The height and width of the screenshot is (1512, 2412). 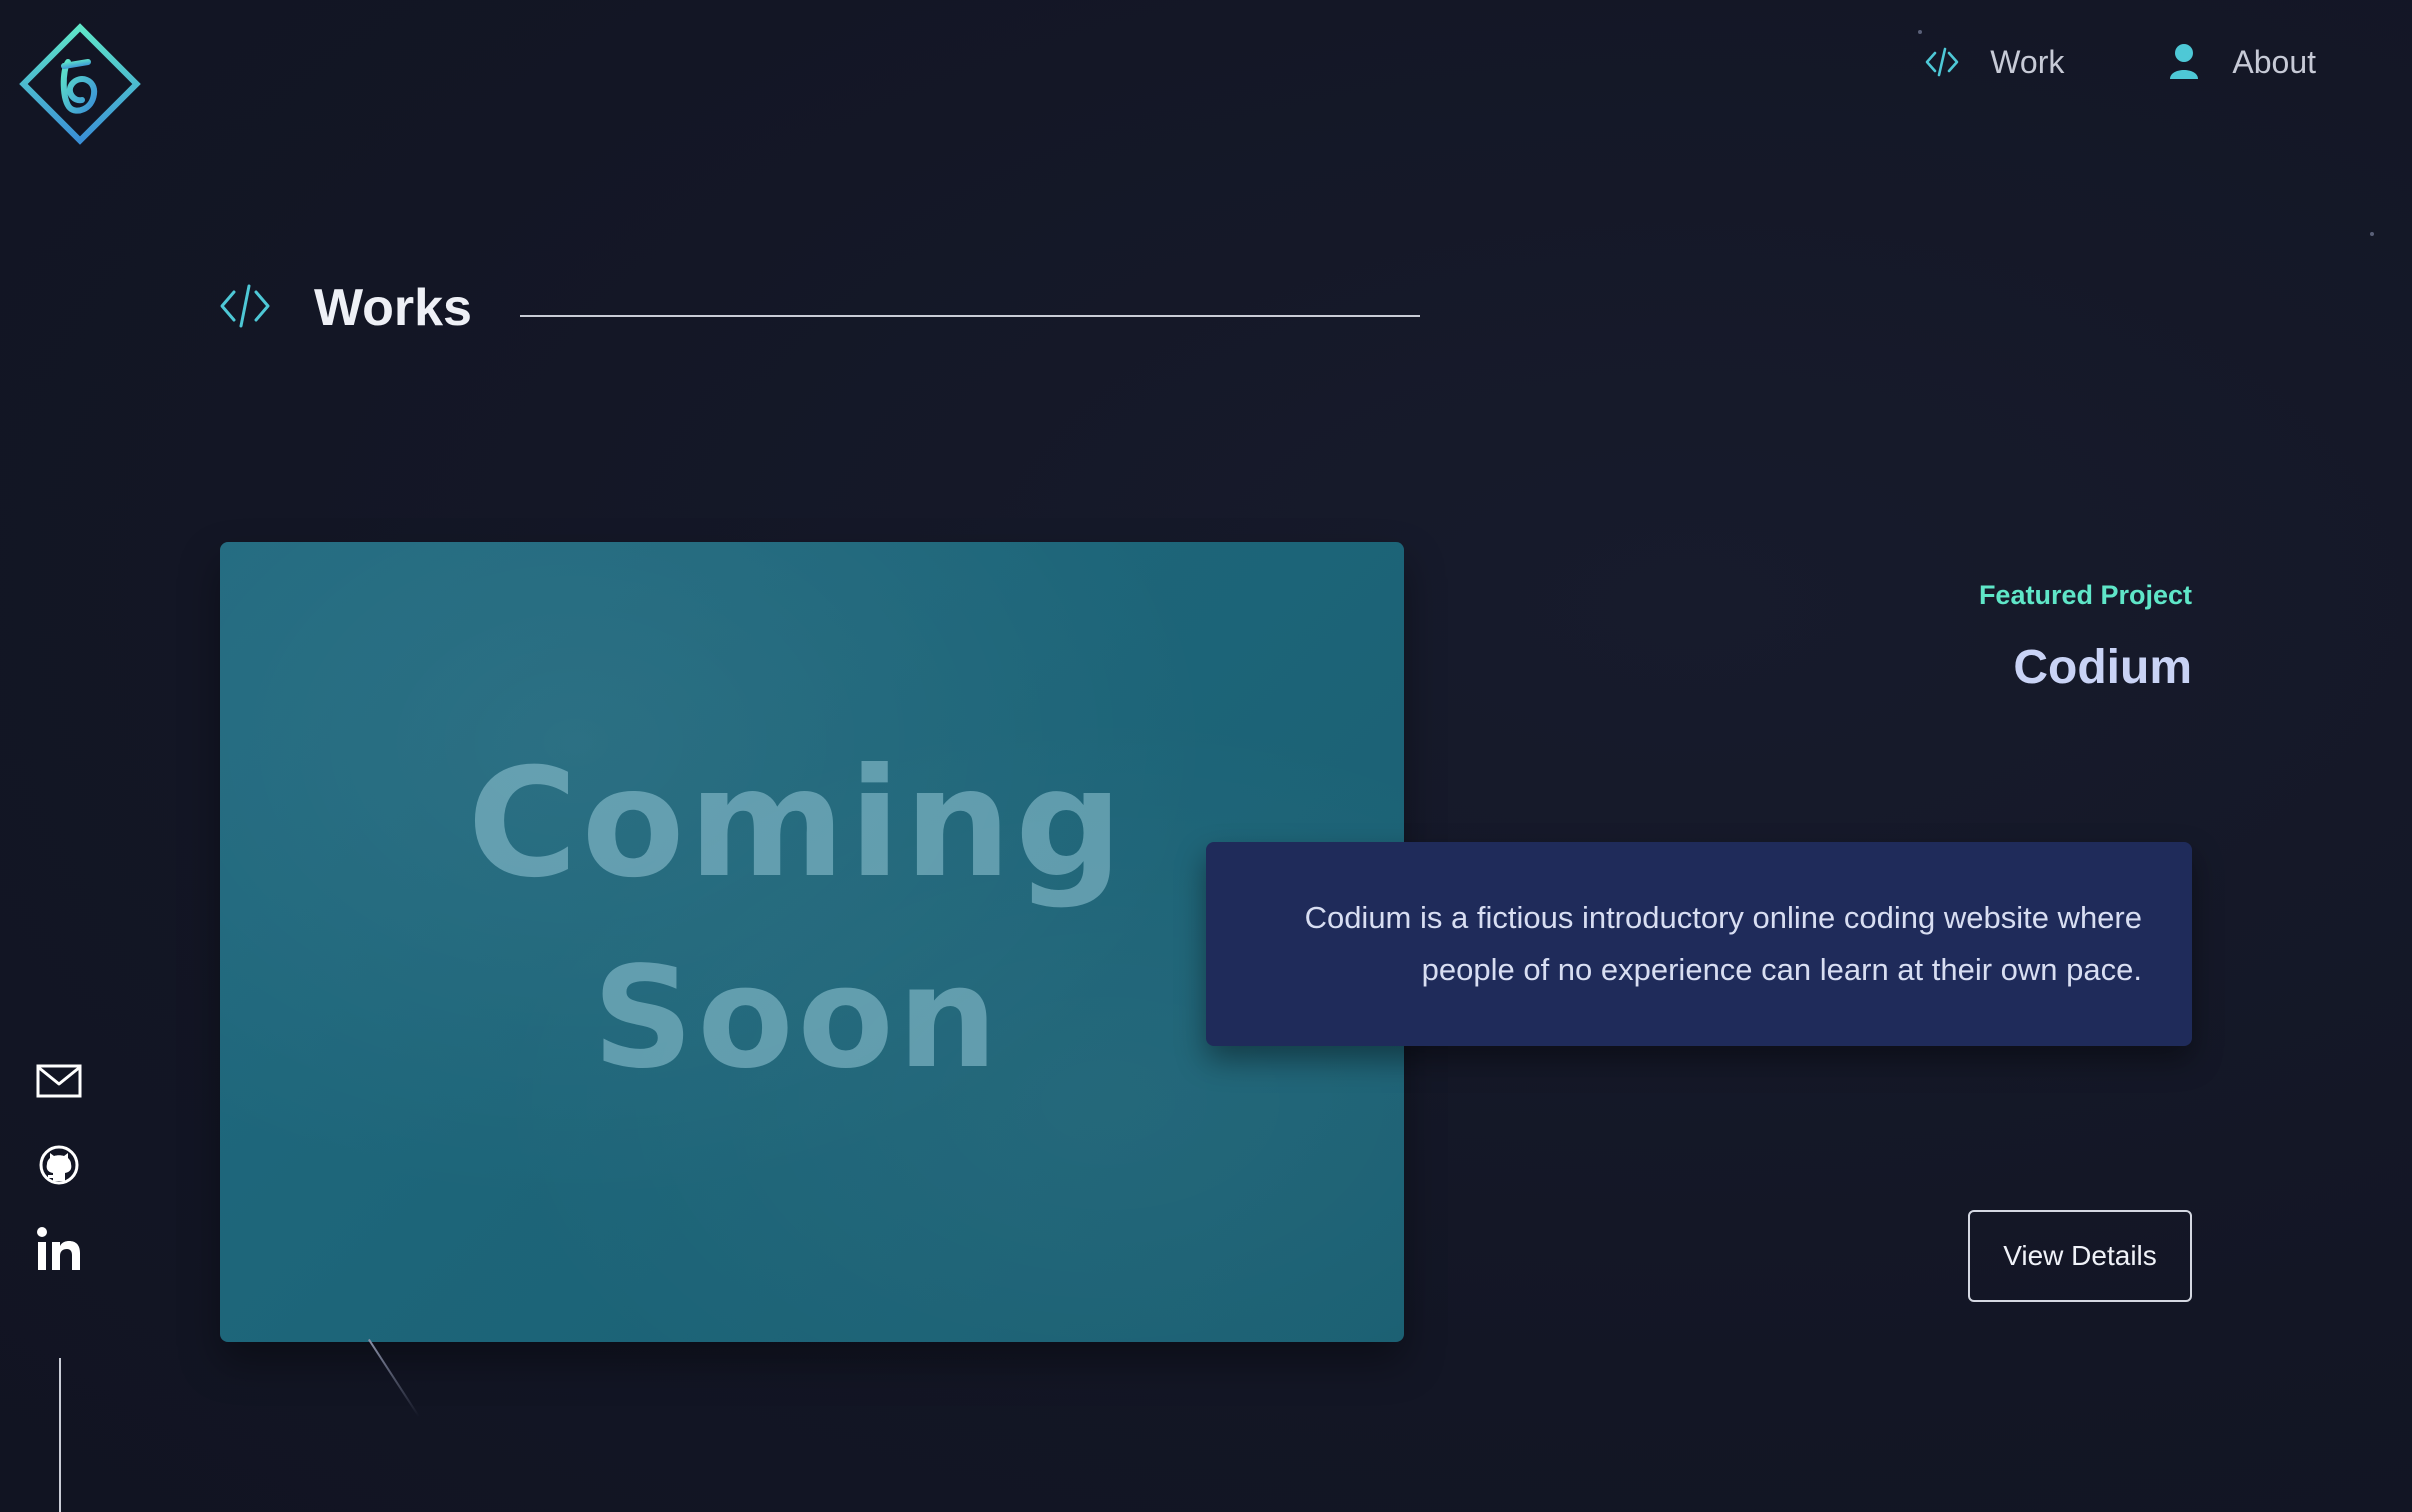 I want to click on view-details-button: View Details, so click(x=2080, y=1256).